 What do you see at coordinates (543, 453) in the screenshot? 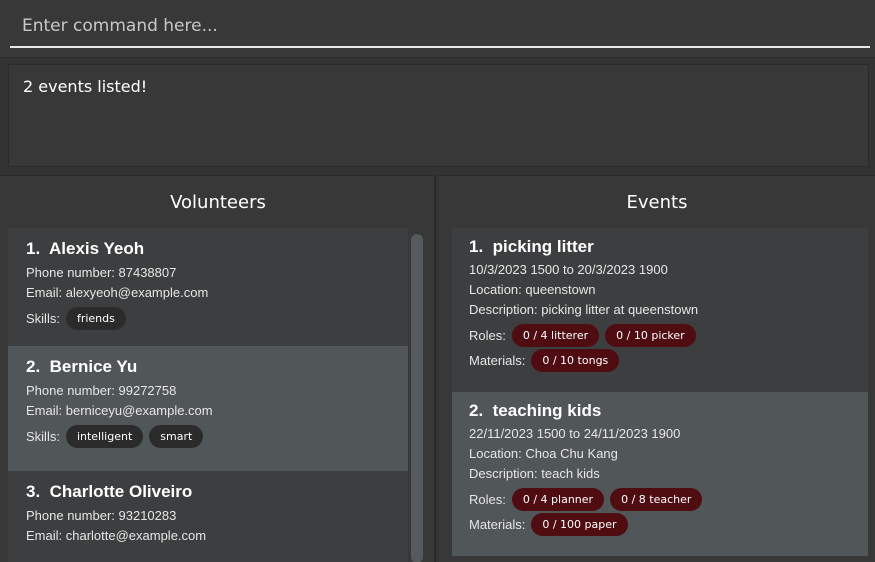
I see `event-location: Location: Choa Chu Kang` at bounding box center [543, 453].